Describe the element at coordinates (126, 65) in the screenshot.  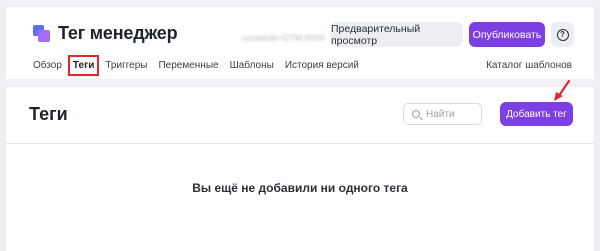
I see `tab-triggers: Триггеры` at that location.